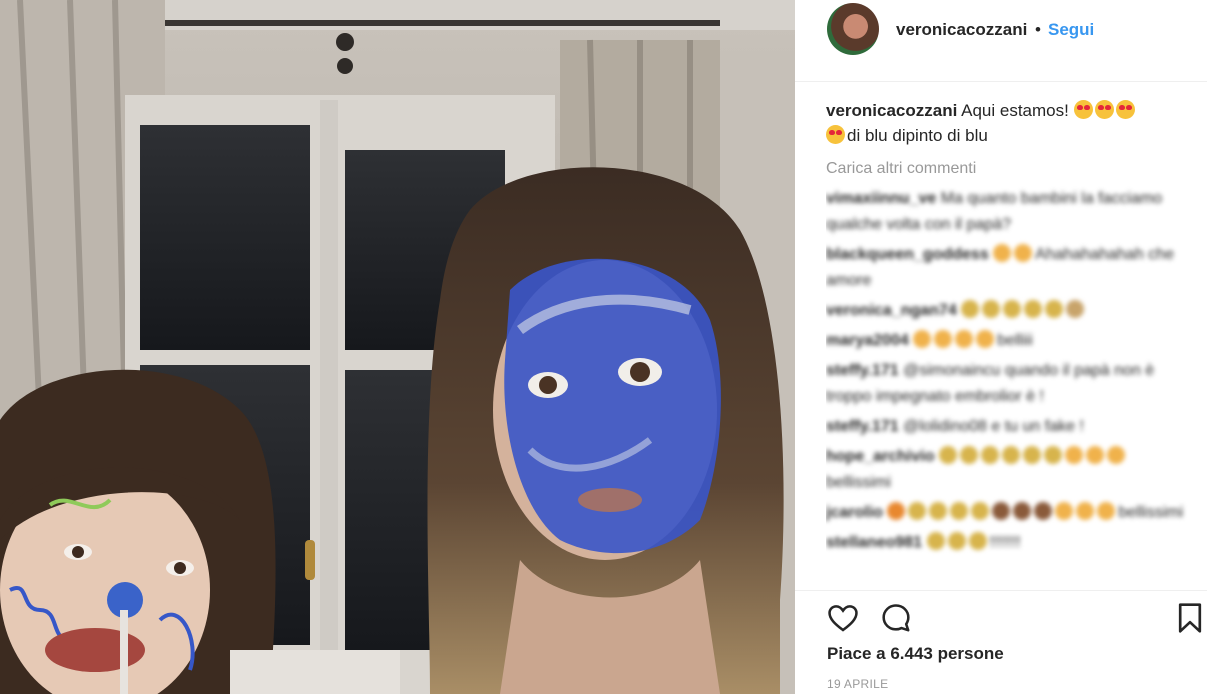  Describe the element at coordinates (961, 30) in the screenshot. I see `header-username: veronicacozzani` at that location.